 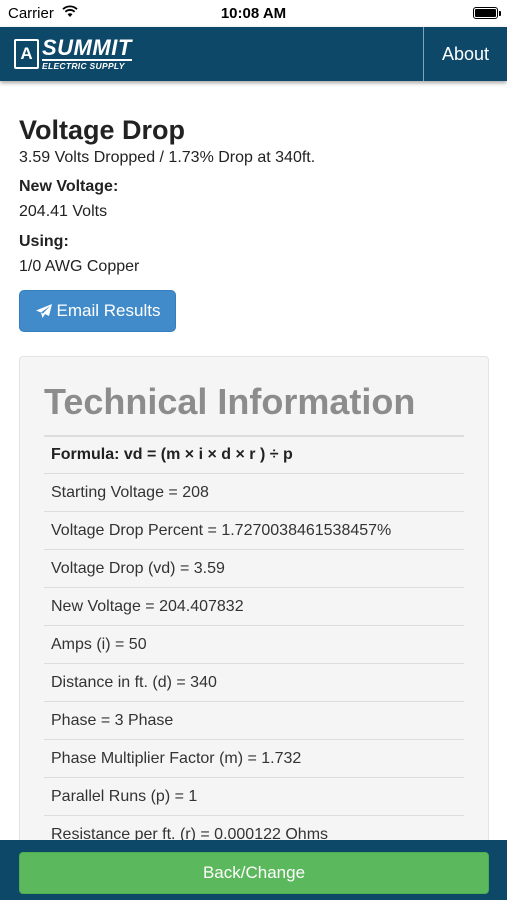 I want to click on battery-icon, so click(x=487, y=13).